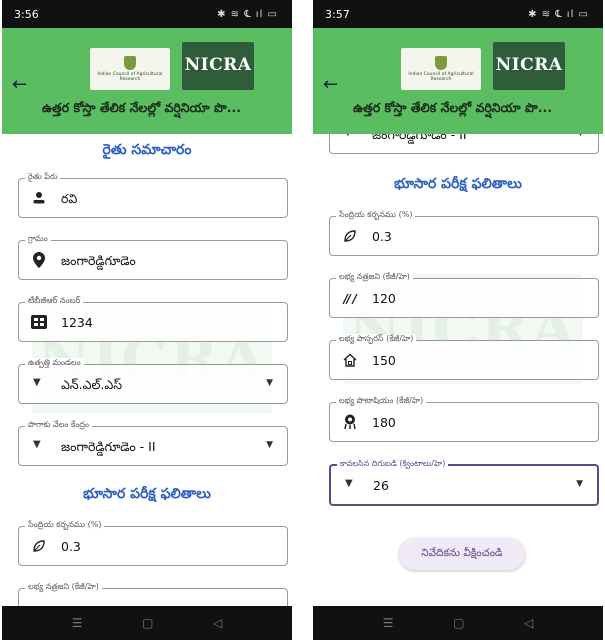  Describe the element at coordinates (38, 239) in the screenshot. I see `village-label: గ్రామం` at that location.